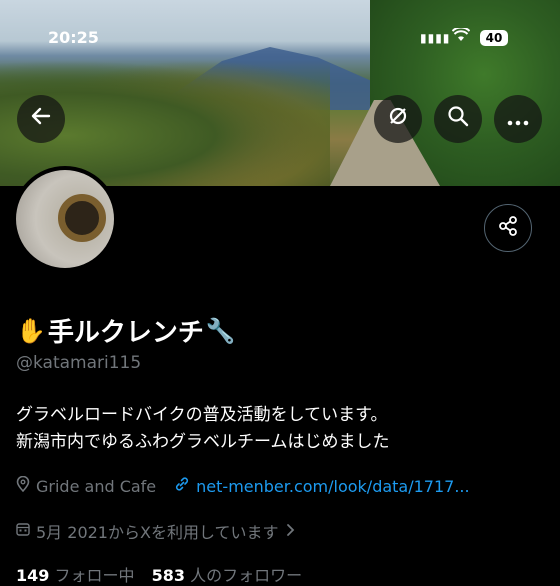 This screenshot has height=586, width=560. I want to click on profile-joined-row: 5月 2021からXを利用しています, so click(156, 531).